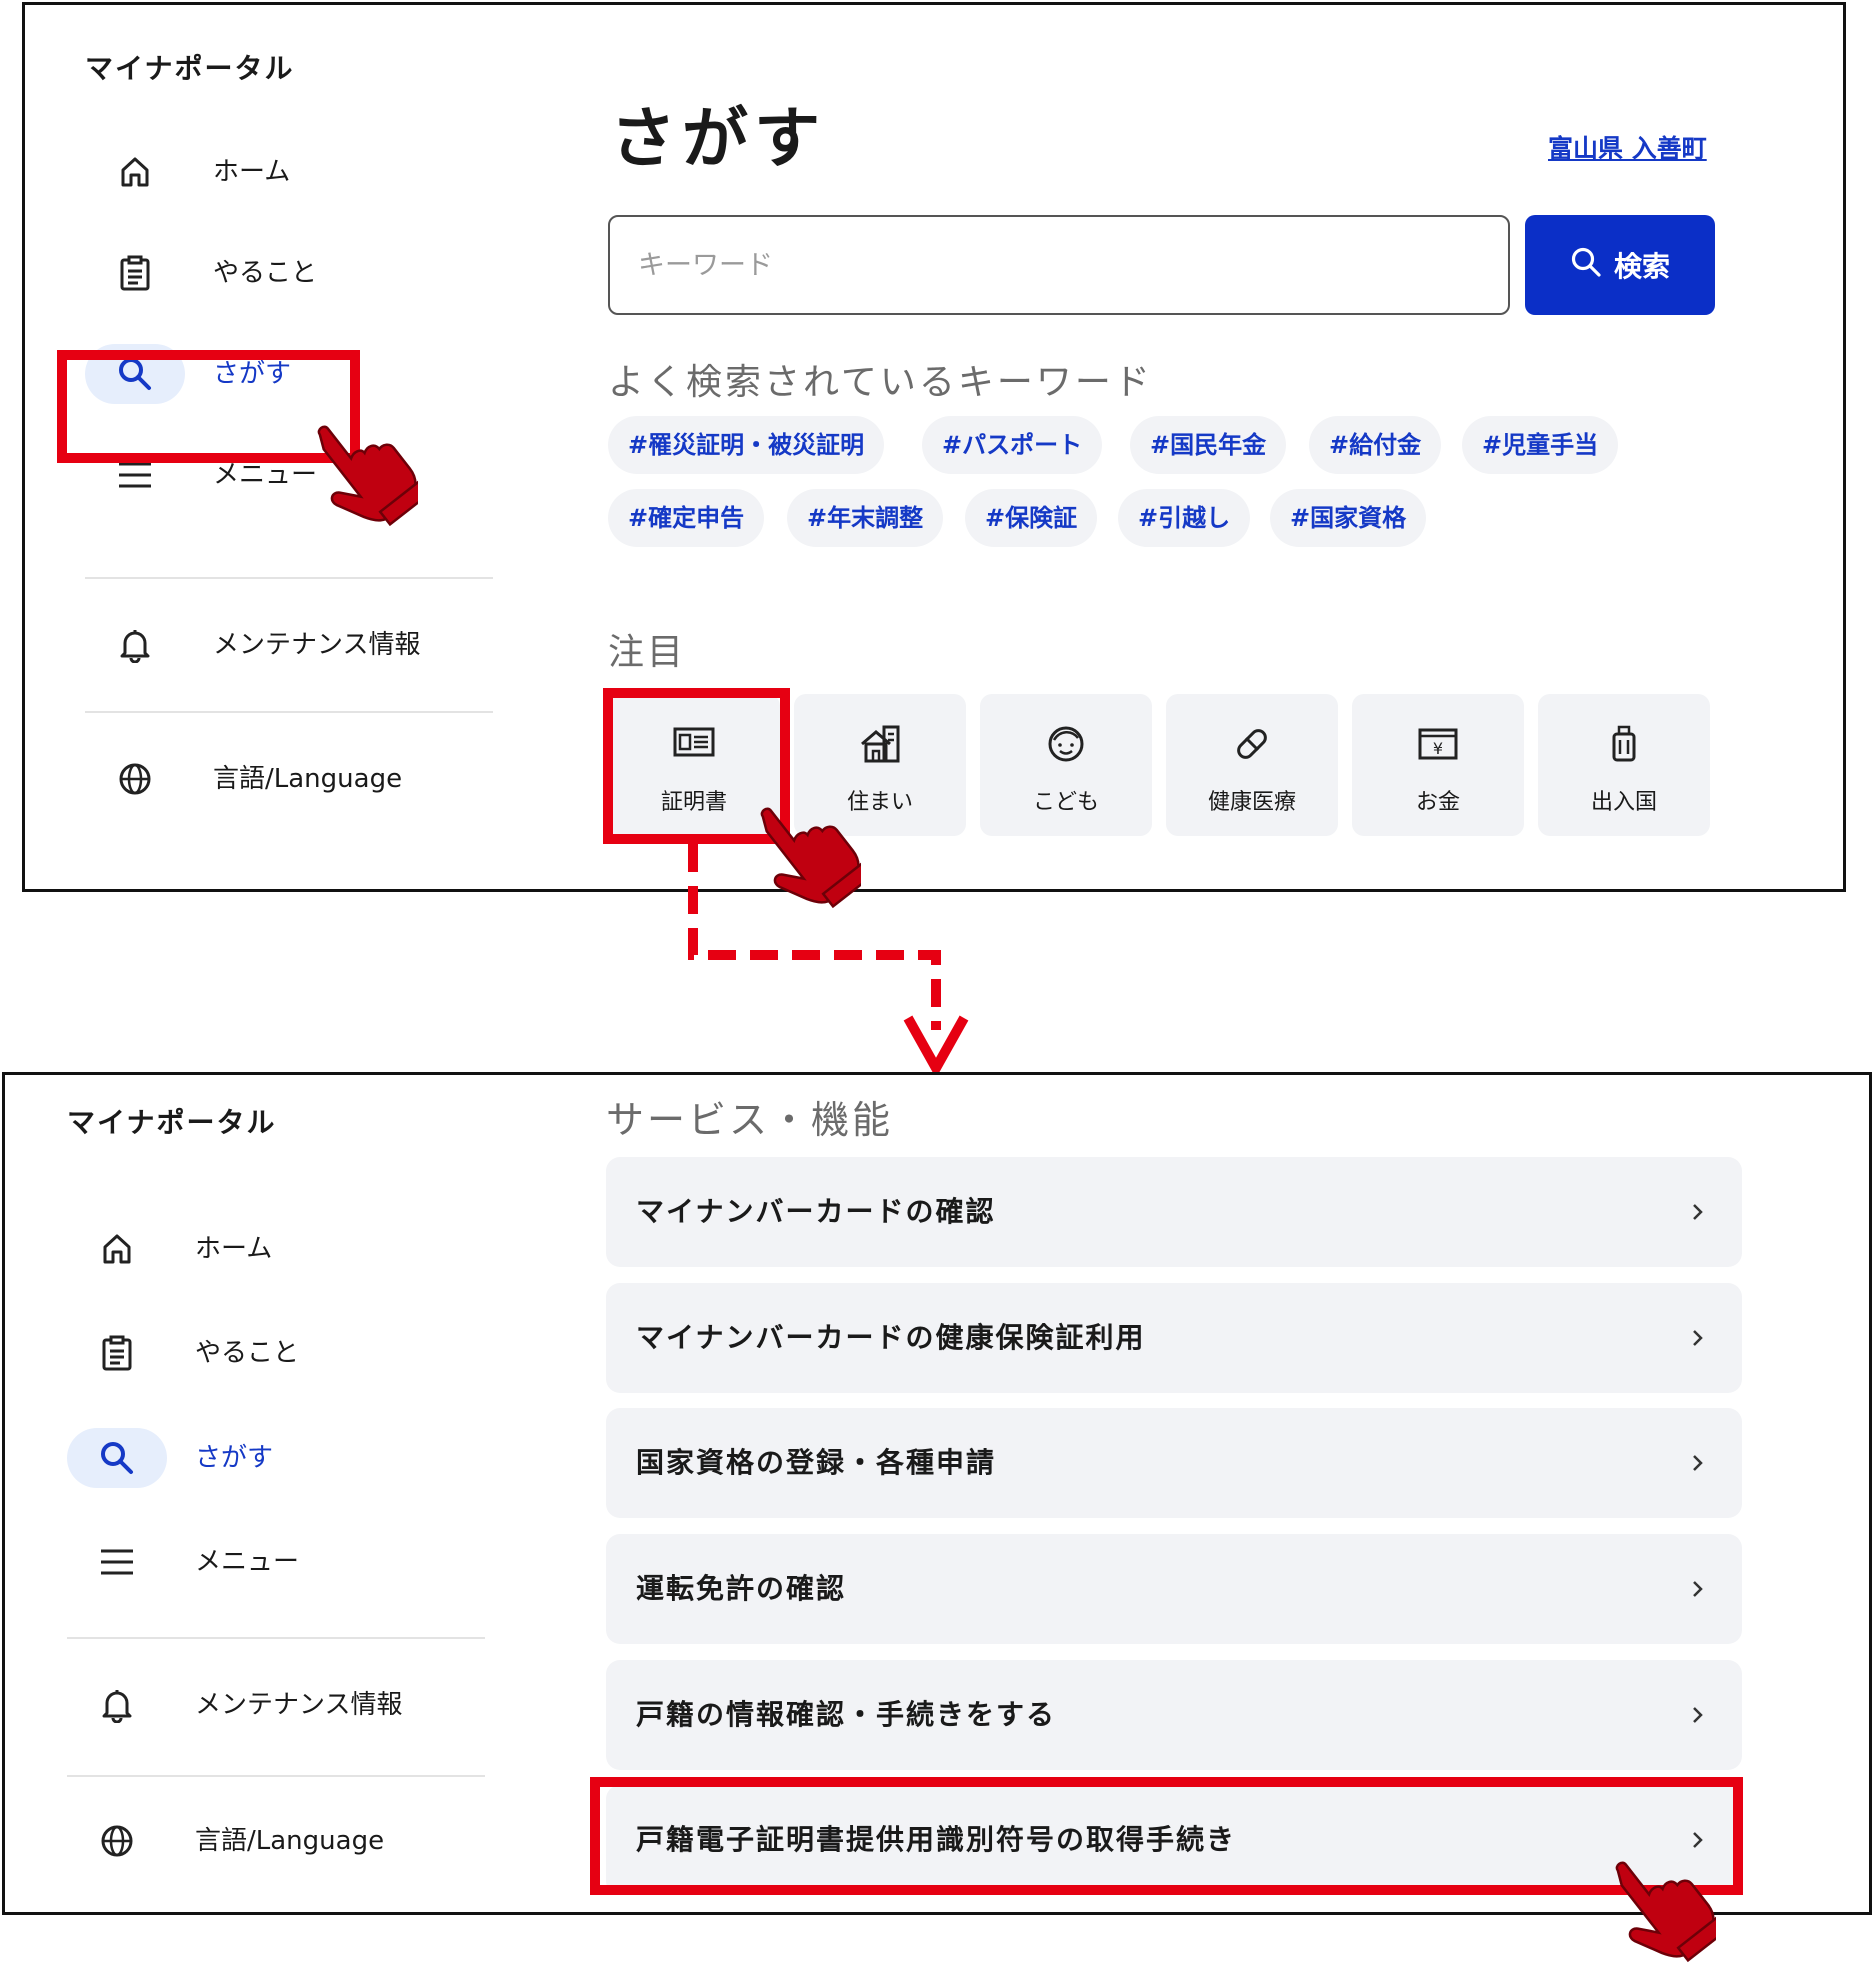 Image resolution: width=1874 pixels, height=1981 pixels. What do you see at coordinates (1208, 445) in the screenshot?
I see `keyword-chip: #国民年金` at bounding box center [1208, 445].